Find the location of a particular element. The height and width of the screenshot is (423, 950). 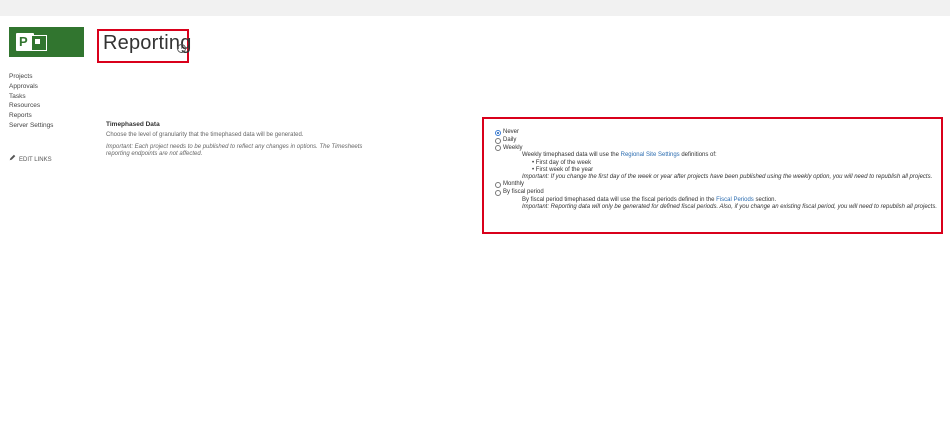

nav-item-projects: Projects is located at coordinates (31, 77).